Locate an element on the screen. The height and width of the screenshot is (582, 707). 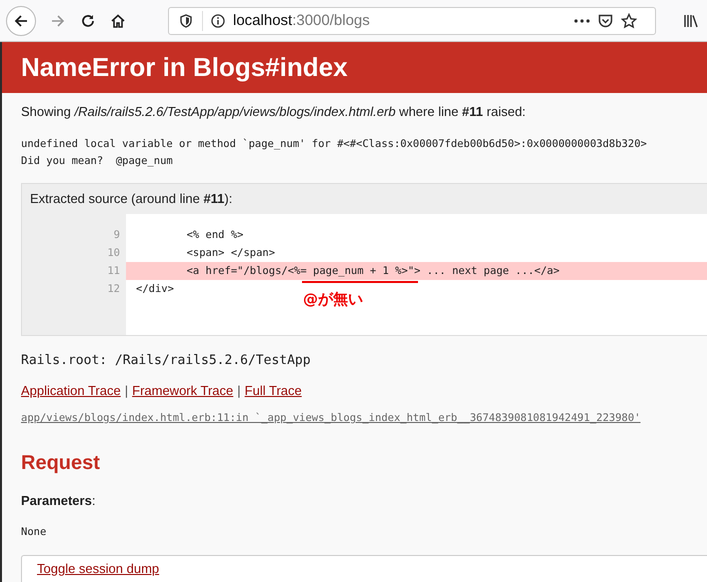
trace-line-link: app/views/blogs/index.html.erb:11:in `_app_views_blogs_index_html_erb__3674839081081942491_223980' is located at coordinates (331, 418).